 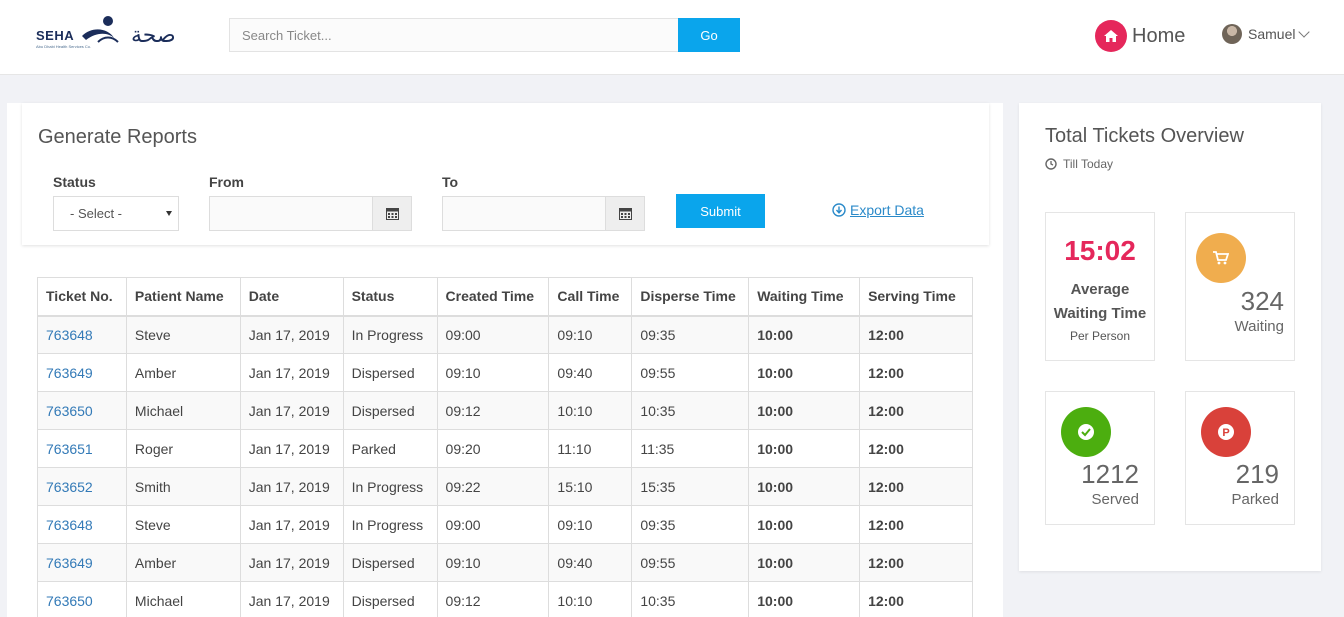 What do you see at coordinates (390, 524) in the screenshot?
I see `table-cell: In Progress` at bounding box center [390, 524].